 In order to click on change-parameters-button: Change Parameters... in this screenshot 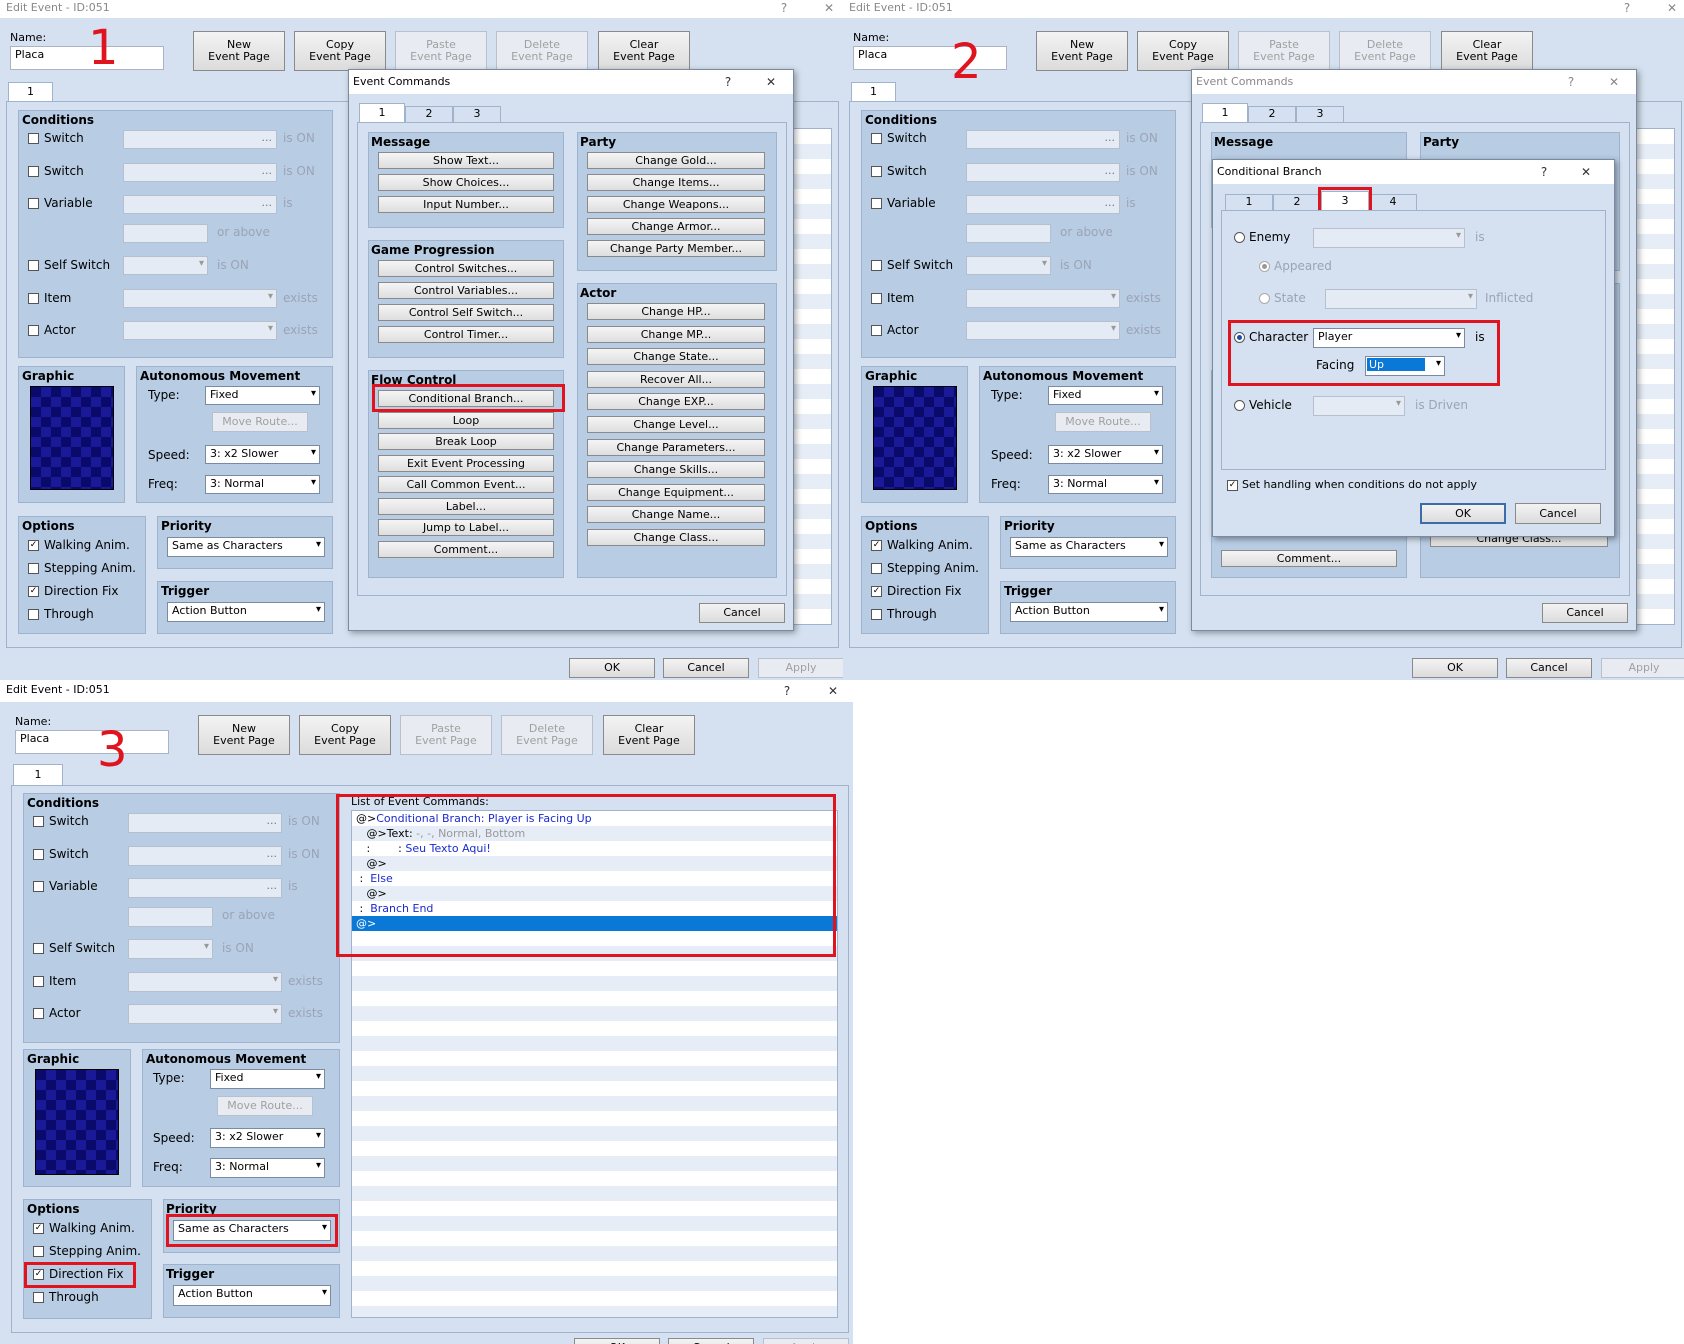, I will do `click(676, 447)`.